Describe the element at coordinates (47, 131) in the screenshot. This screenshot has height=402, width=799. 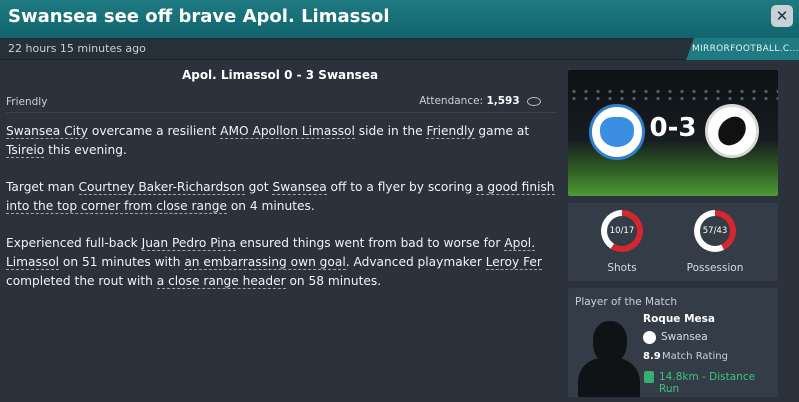
I see `link-swansea-city: Swansea City` at that location.